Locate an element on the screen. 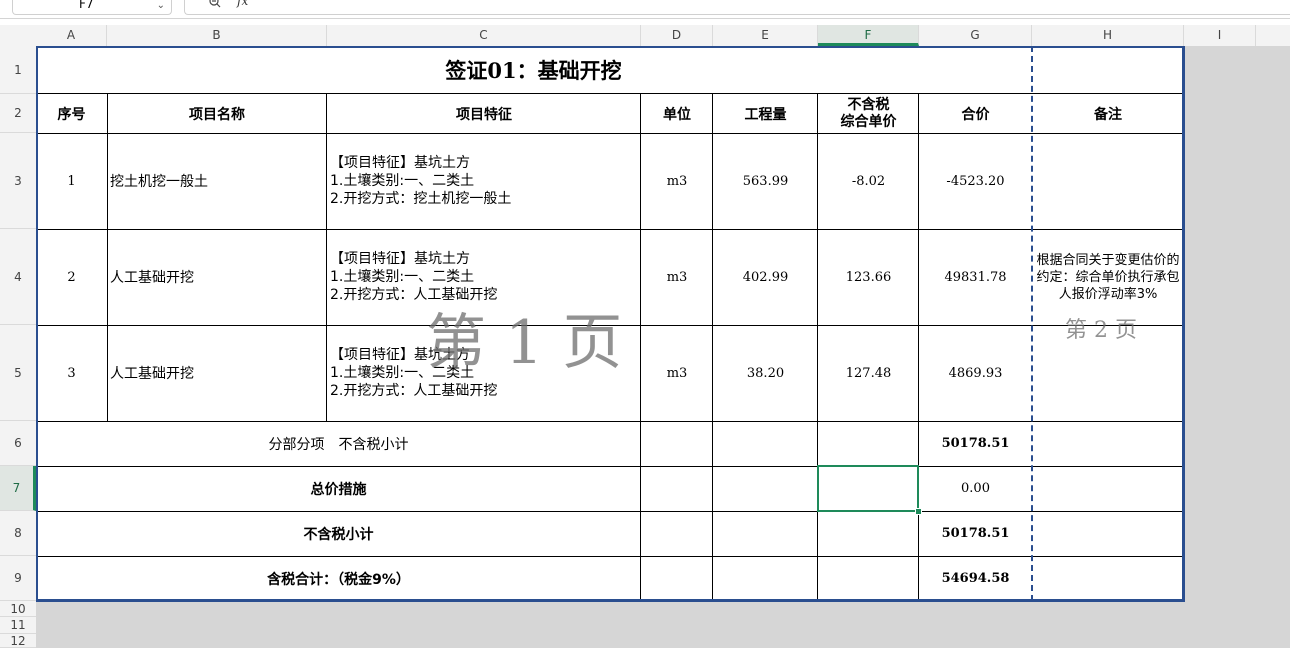  column-headers: A B C D E F G H I is located at coordinates (645, 36).